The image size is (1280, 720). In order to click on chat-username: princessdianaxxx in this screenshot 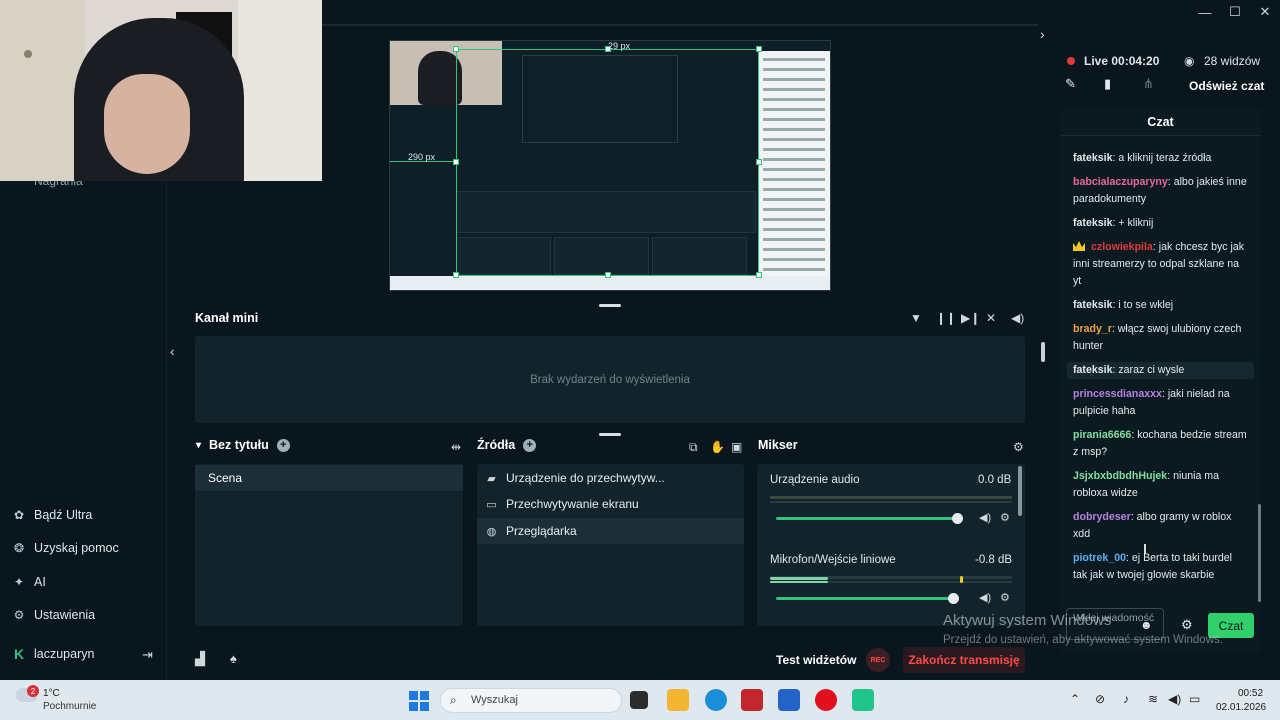, I will do `click(1117, 394)`.